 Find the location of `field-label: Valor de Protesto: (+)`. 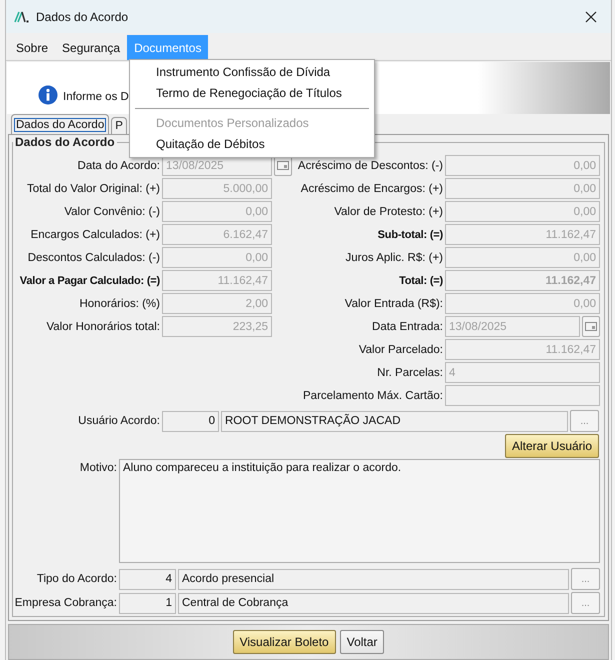

field-label: Valor de Protesto: (+) is located at coordinates (388, 212).